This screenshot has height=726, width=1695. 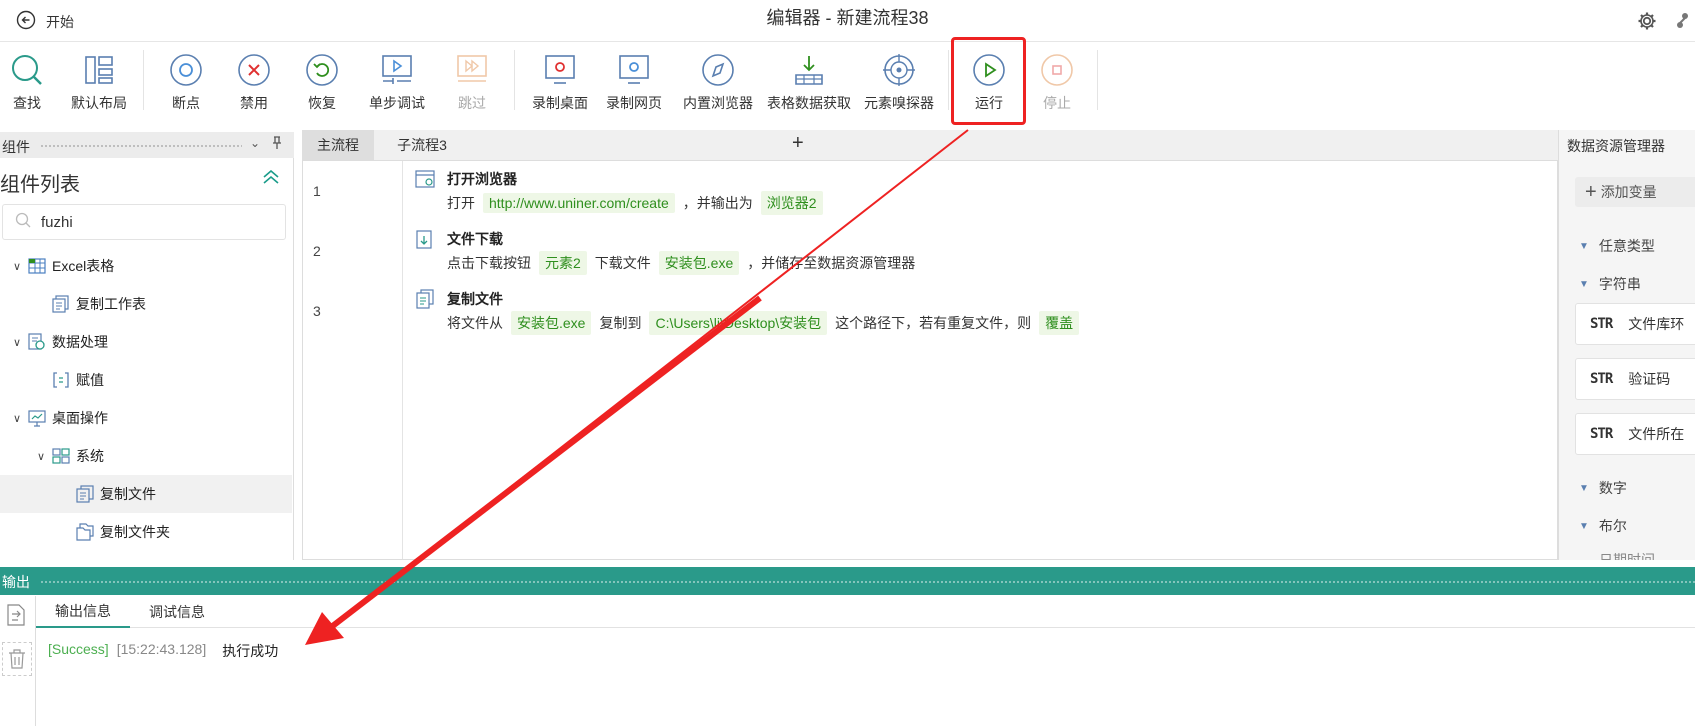 What do you see at coordinates (83, 612) in the screenshot?
I see `tab-output-info: 输出信息` at bounding box center [83, 612].